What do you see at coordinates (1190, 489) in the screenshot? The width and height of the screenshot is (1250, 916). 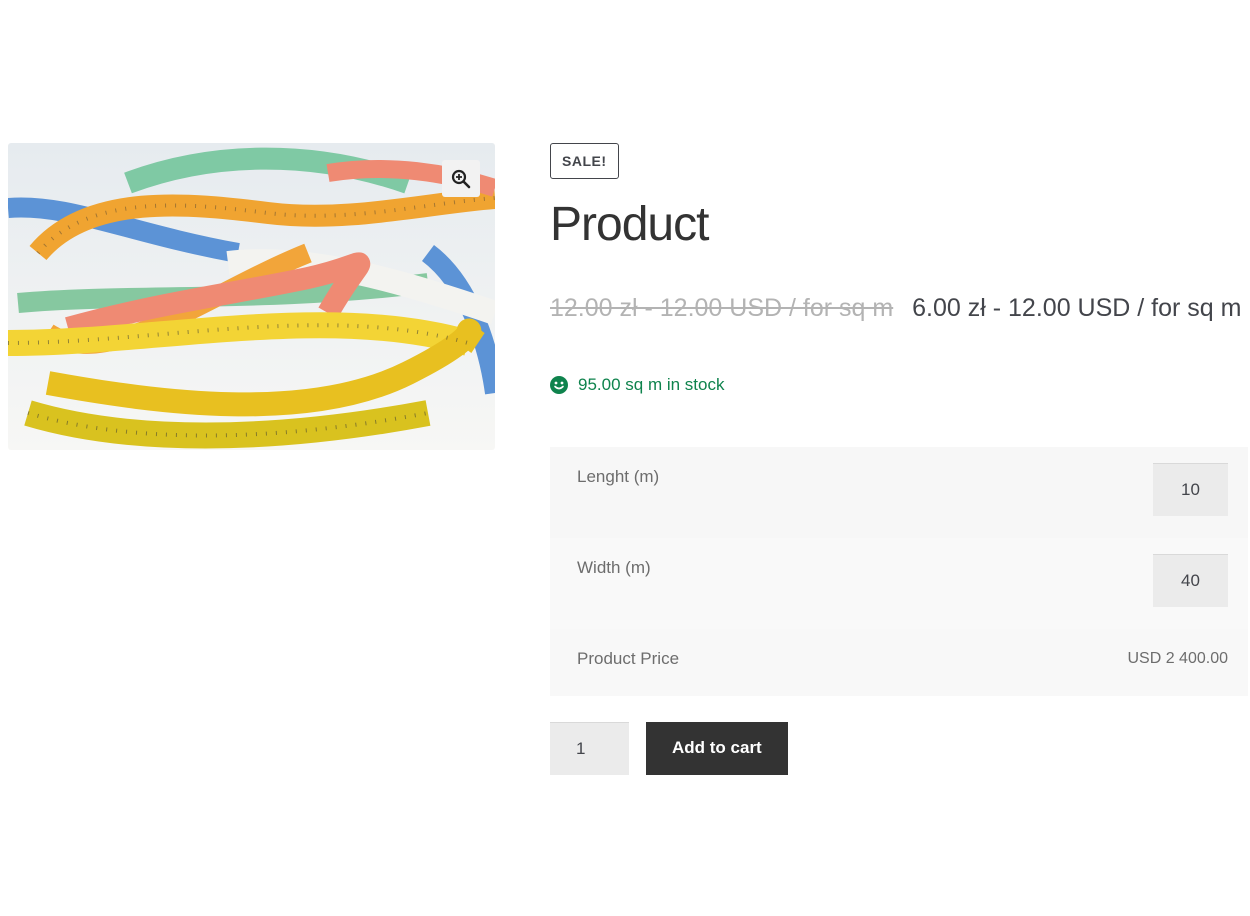 I see `length-input` at bounding box center [1190, 489].